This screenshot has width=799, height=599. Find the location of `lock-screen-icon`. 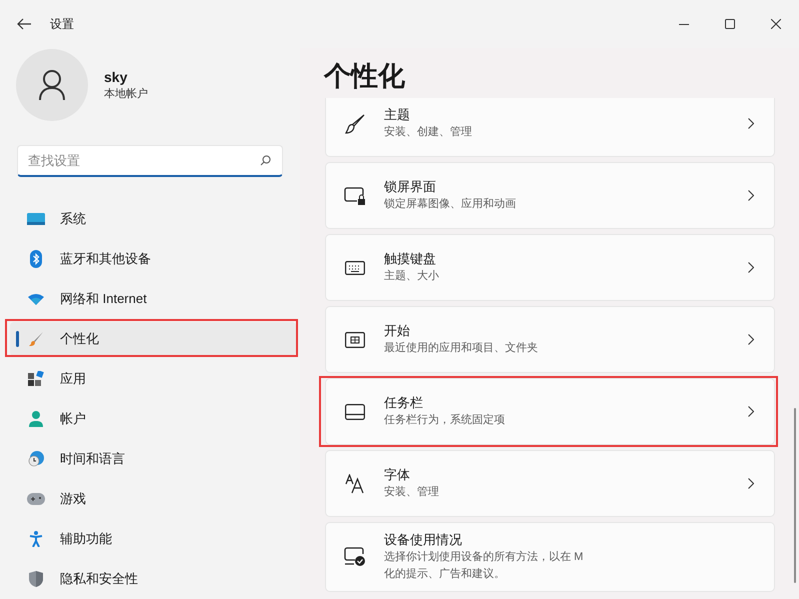

lock-screen-icon is located at coordinates (355, 195).